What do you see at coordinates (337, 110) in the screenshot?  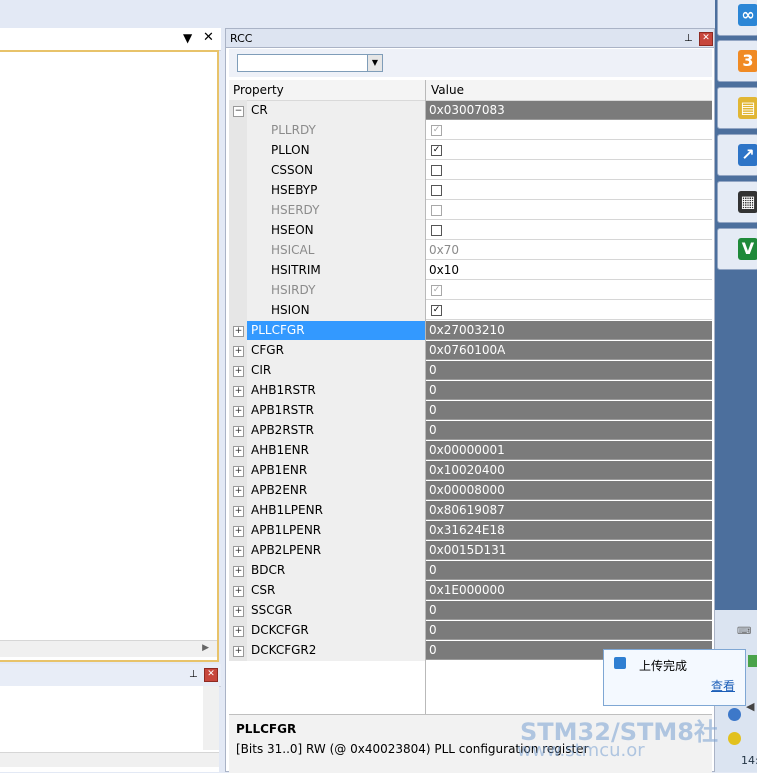 I see `row-name: CR` at bounding box center [337, 110].